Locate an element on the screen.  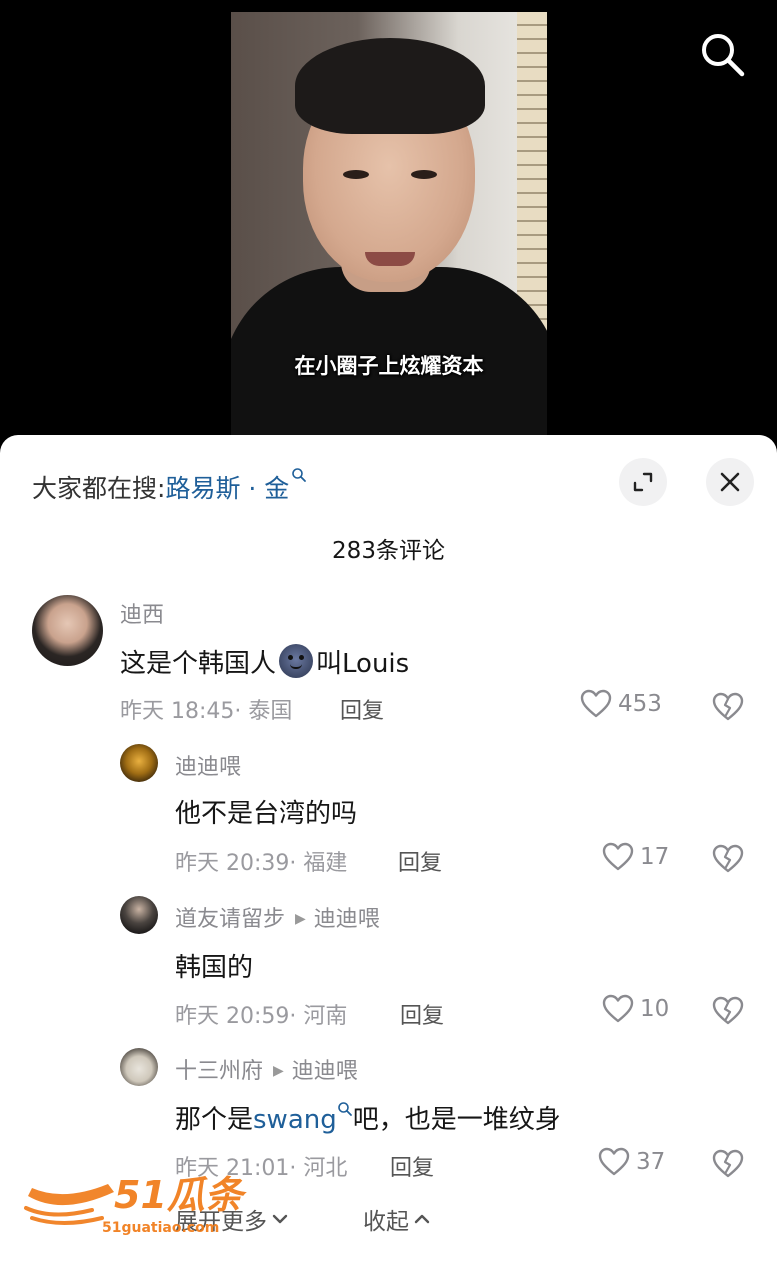
like-button: 10 is located at coordinates (635, 1009).